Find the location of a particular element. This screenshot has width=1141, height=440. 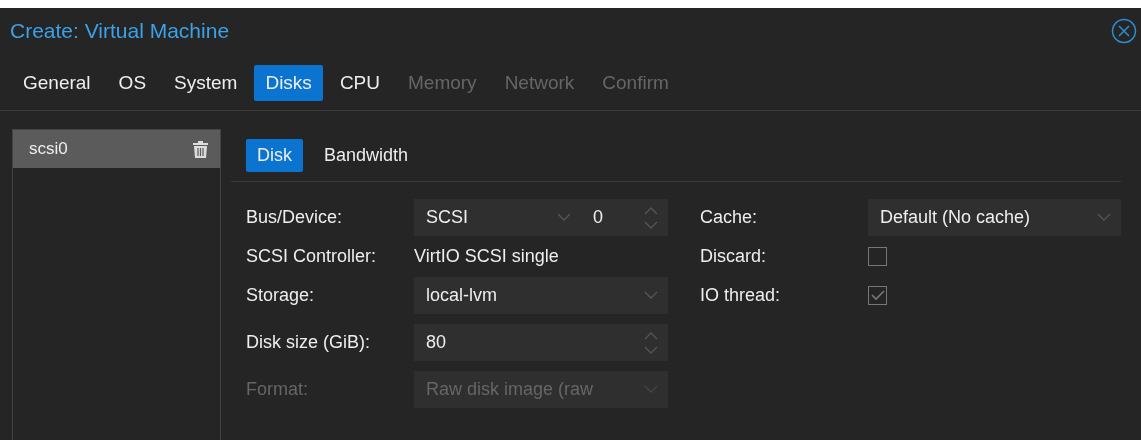

field-label: Disk size (GiB): is located at coordinates (308, 342).